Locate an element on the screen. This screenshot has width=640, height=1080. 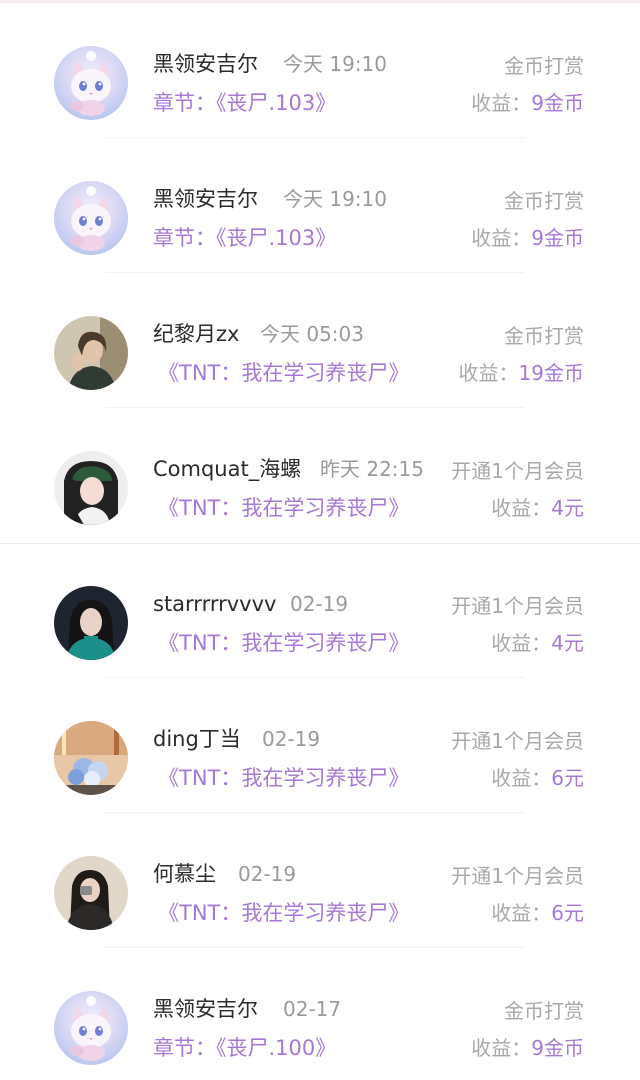
timestamp: 昨天 22:15 is located at coordinates (372, 469).